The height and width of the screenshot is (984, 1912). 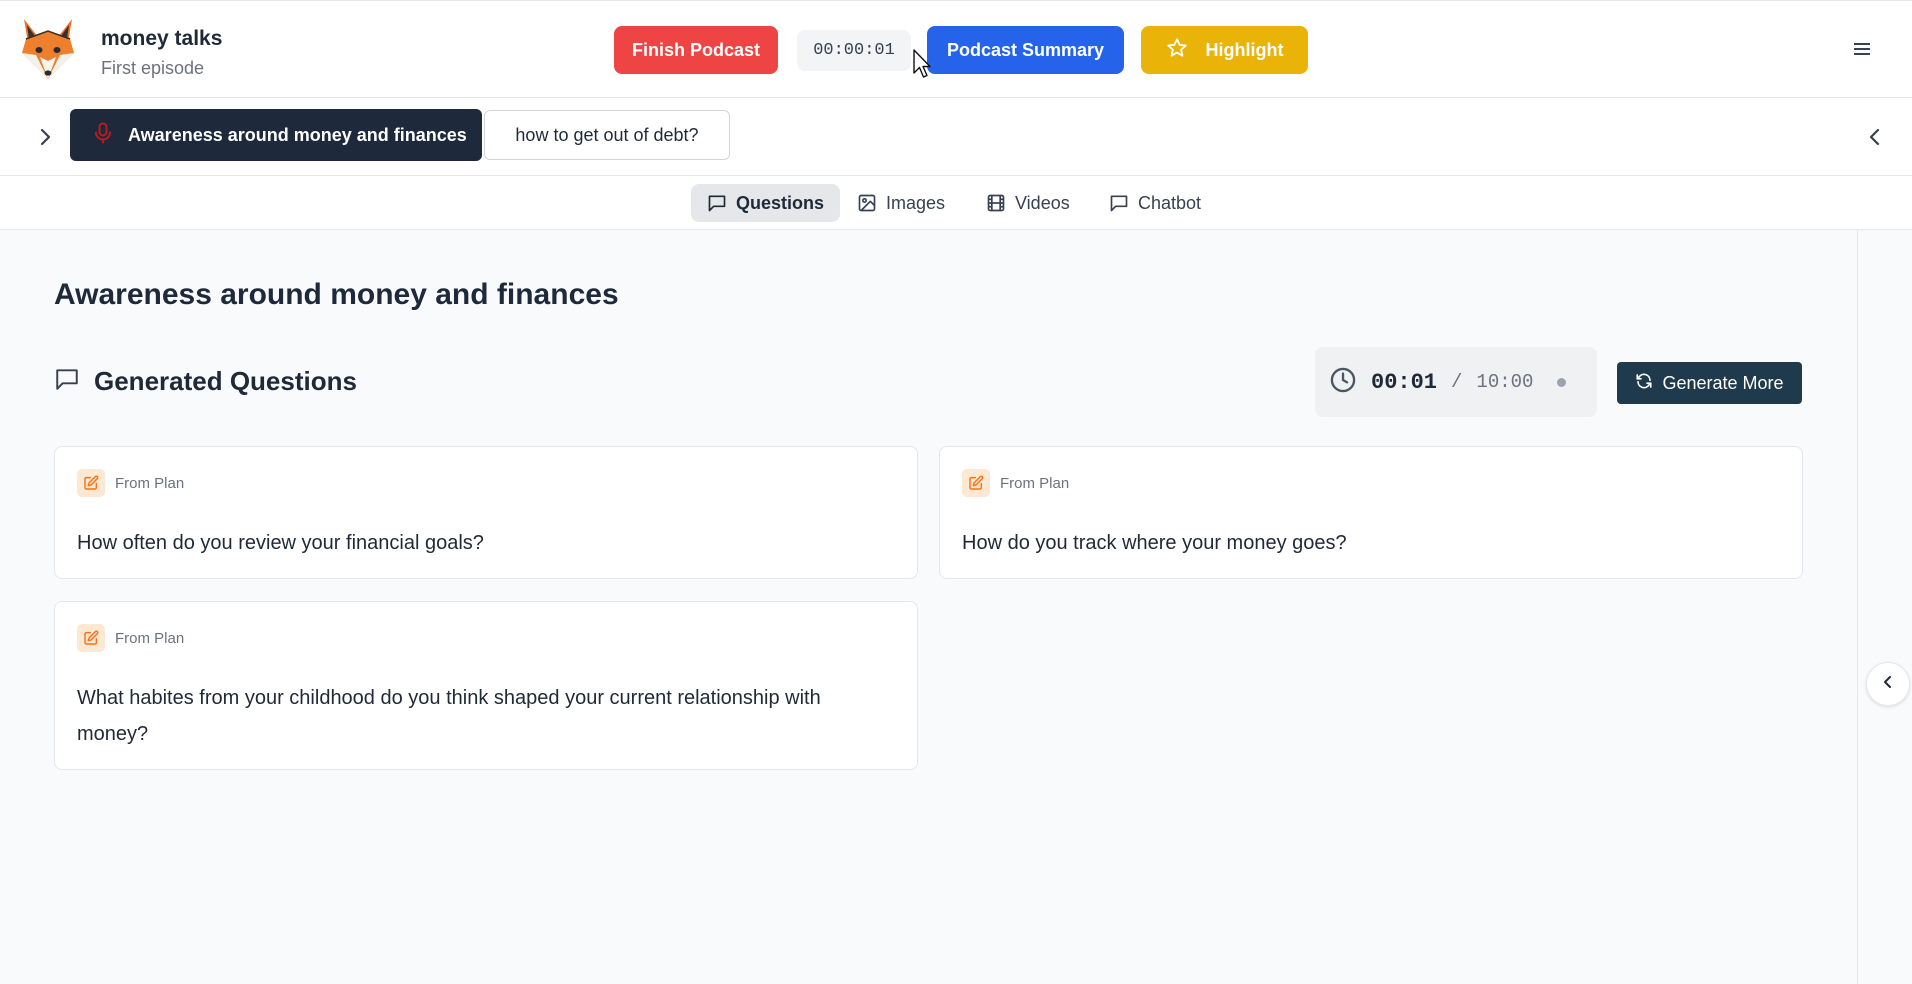 I want to click on generate-more-label: Generate More, so click(x=1723, y=382).